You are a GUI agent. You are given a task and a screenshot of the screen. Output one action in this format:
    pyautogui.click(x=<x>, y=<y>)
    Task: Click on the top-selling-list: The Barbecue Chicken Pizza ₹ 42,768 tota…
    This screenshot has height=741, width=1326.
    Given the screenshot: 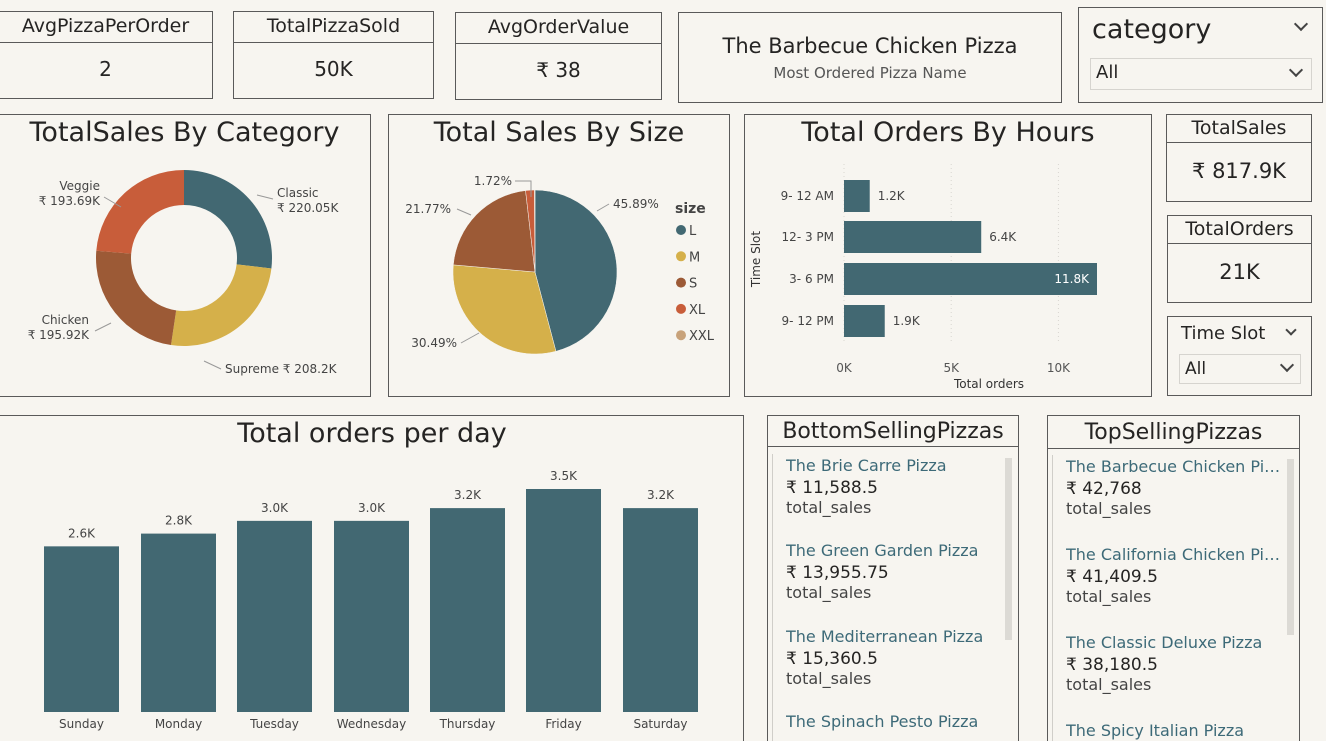 What is the action you would take?
    pyautogui.click(x=1174, y=598)
    